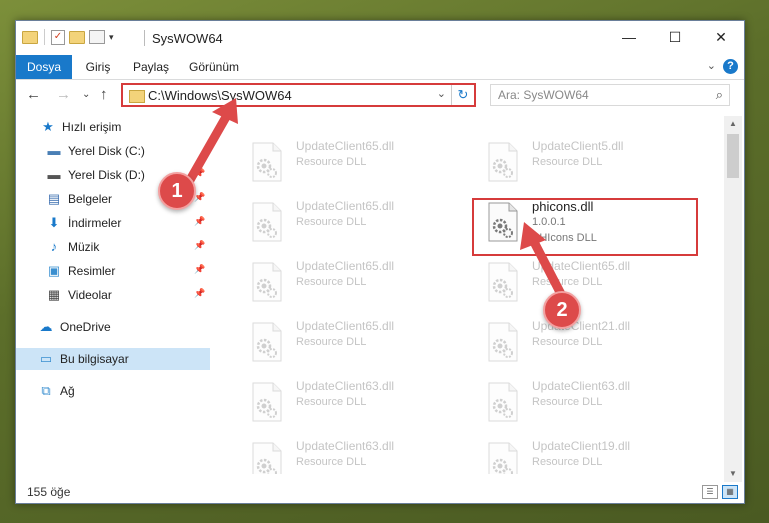 The width and height of the screenshot is (769, 523). What do you see at coordinates (54, 246) in the screenshot?
I see `music-icon: ♪` at bounding box center [54, 246].